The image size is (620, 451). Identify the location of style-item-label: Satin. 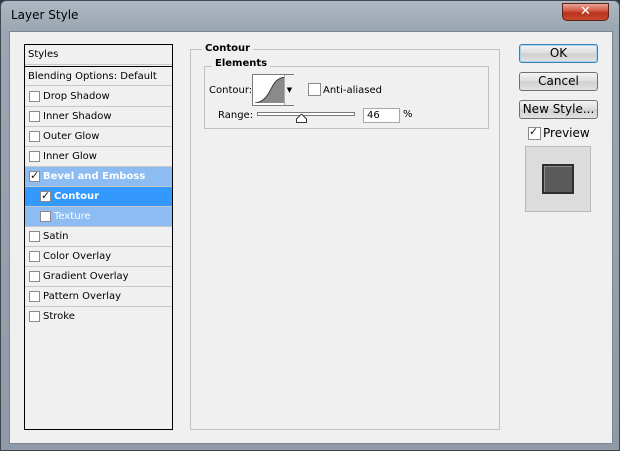
(56, 236).